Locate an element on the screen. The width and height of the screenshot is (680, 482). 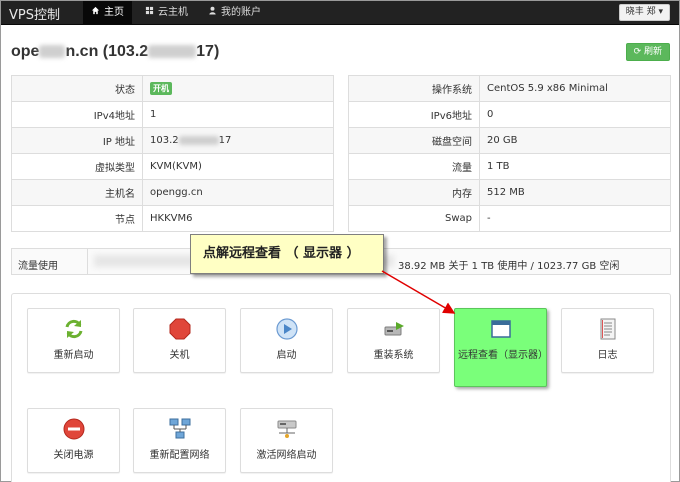
nav-home: 主页 is located at coordinates (107, 13).